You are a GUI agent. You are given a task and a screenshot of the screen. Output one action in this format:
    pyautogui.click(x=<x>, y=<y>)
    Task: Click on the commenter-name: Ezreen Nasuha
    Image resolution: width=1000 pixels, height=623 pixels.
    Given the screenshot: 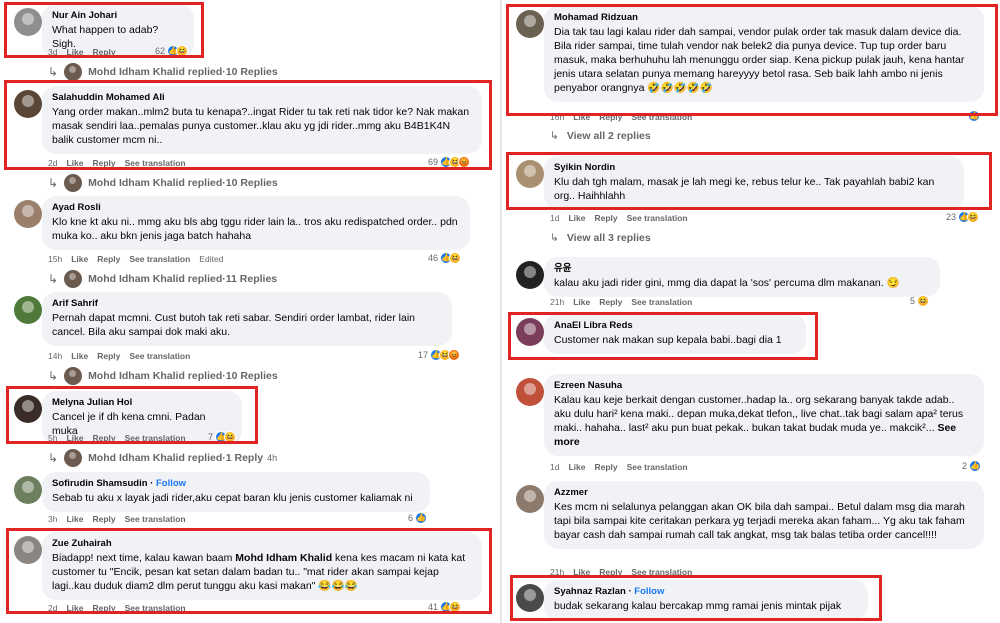 What is the action you would take?
    pyautogui.click(x=764, y=386)
    